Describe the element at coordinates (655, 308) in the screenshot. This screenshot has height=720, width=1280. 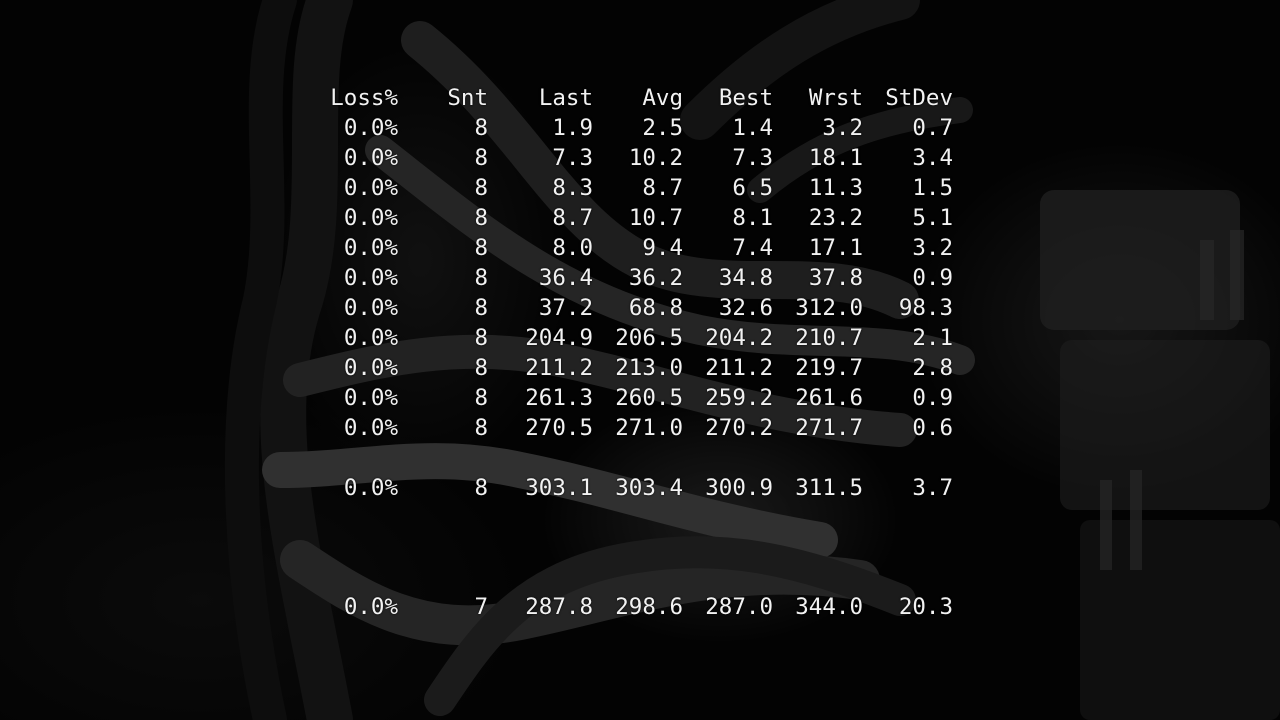
I see `avg-cell: 68.8` at that location.